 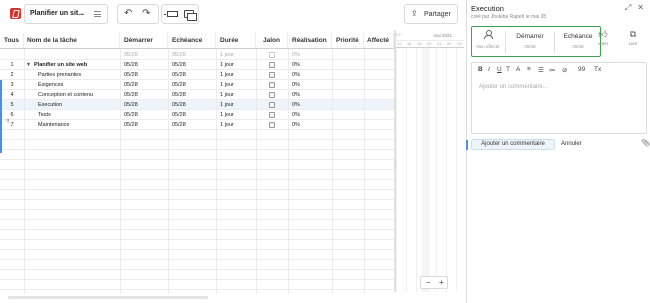 I want to click on chevron-down-icon: ⌄, so click(x=82, y=13).